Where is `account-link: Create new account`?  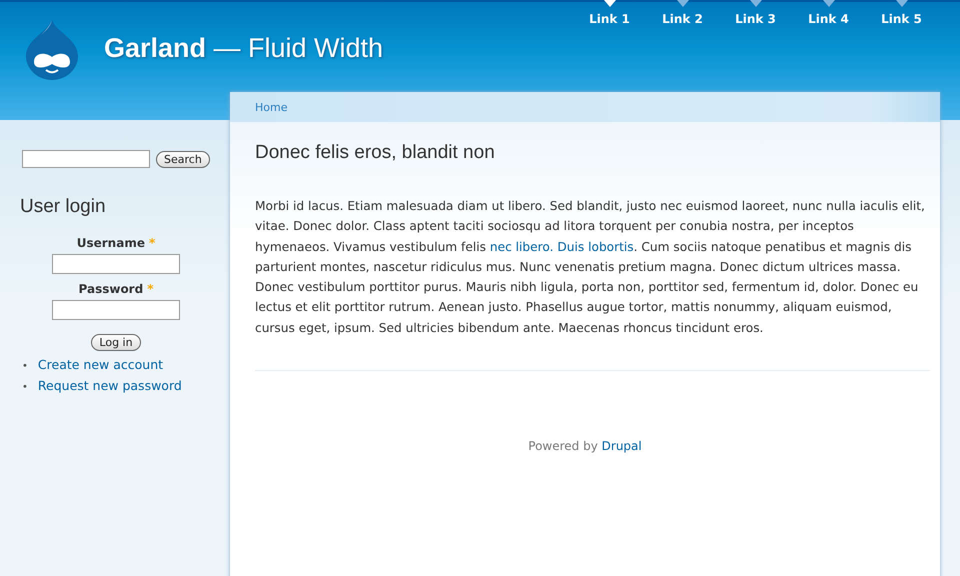 account-link: Create new account is located at coordinates (101, 364).